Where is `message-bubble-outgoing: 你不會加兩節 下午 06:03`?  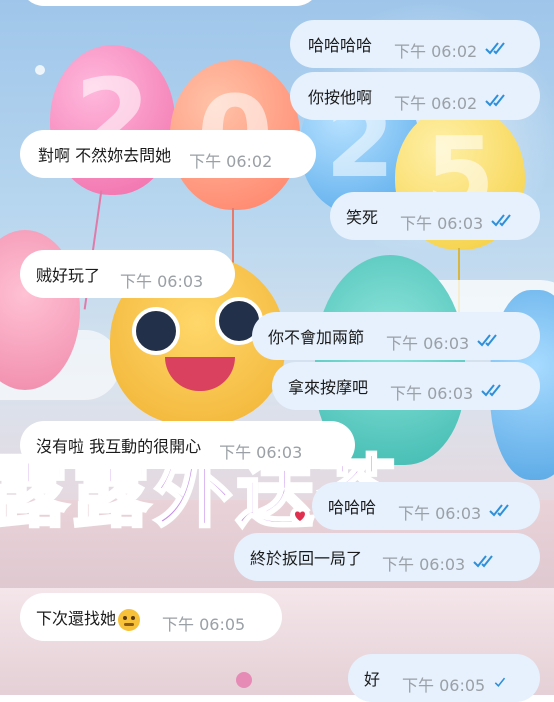
message-bubble-outgoing: 你不會加兩節 下午 06:03 is located at coordinates (396, 336).